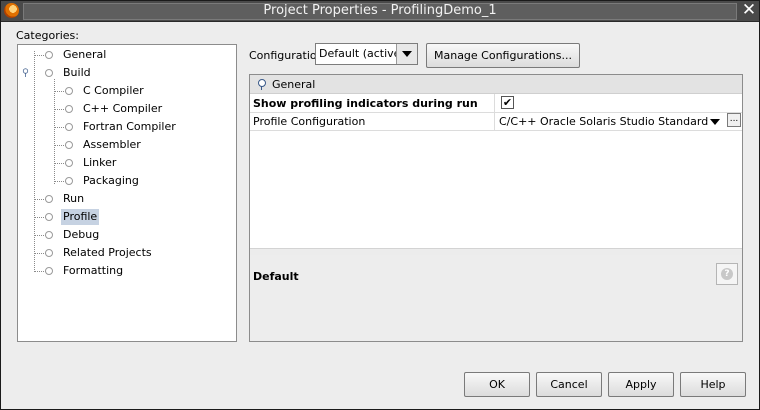 Image resolution: width=760 pixels, height=410 pixels. I want to click on configuration-dropdown: Default (active), so click(366, 54).